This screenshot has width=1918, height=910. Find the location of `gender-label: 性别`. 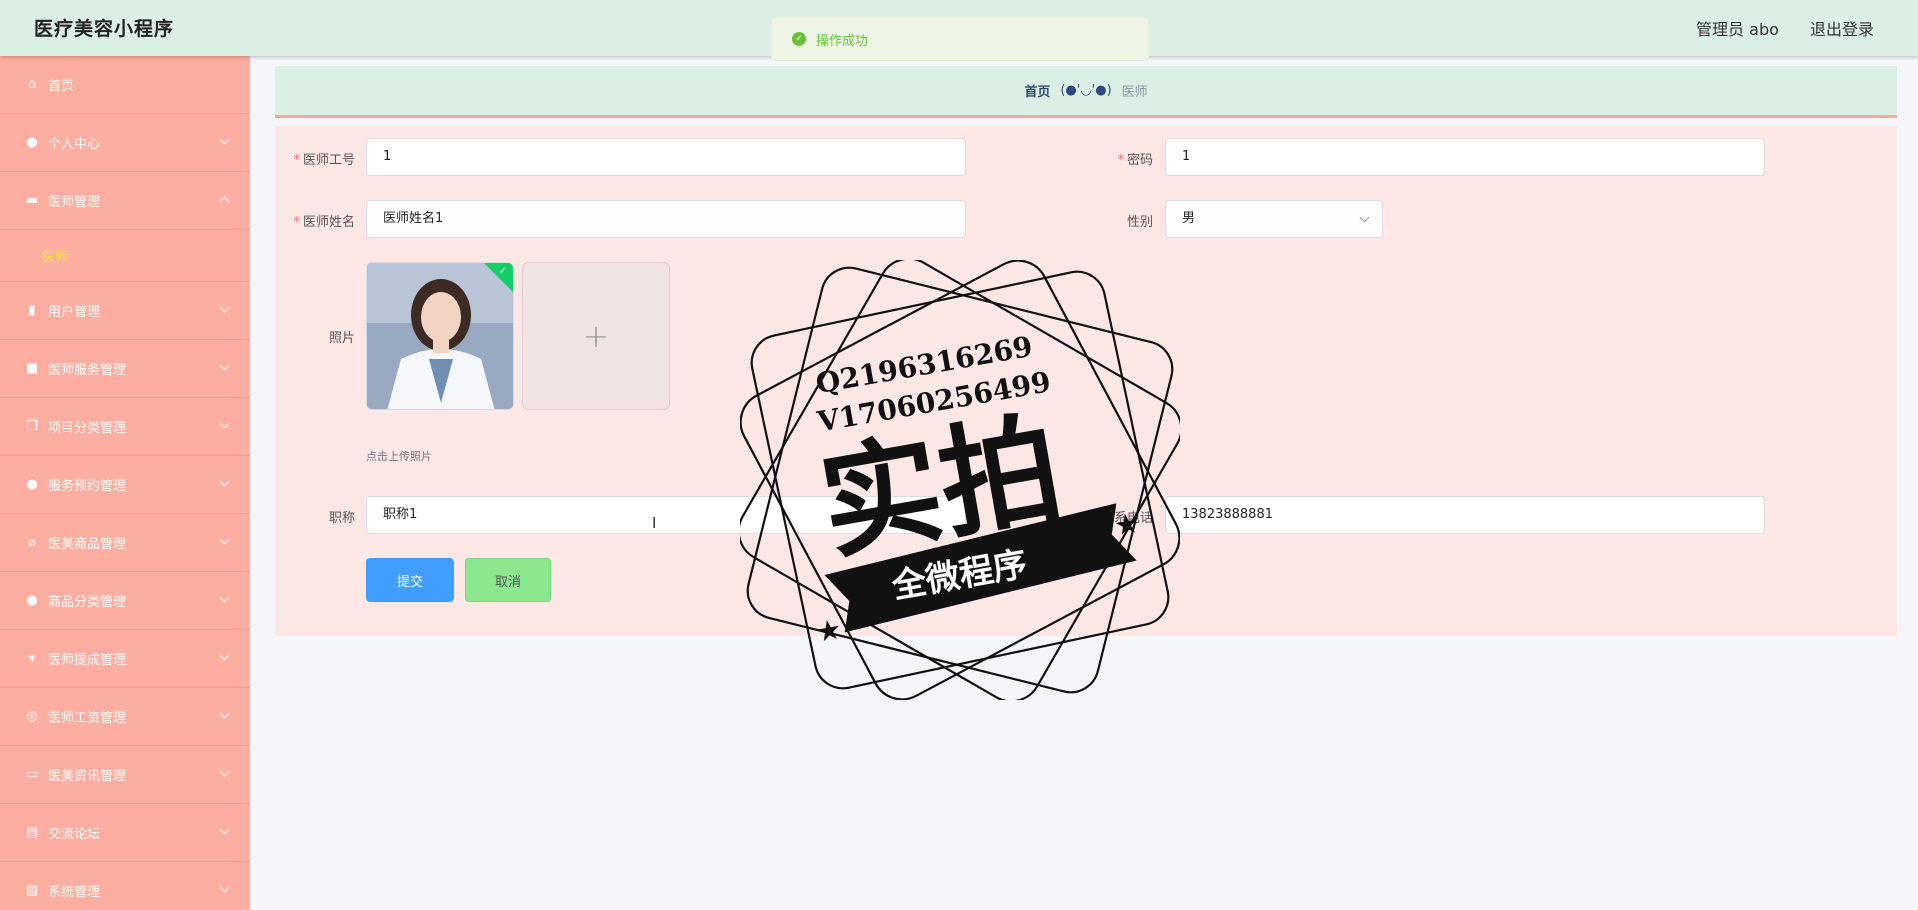

gender-label: 性别 is located at coordinates (1139, 222).